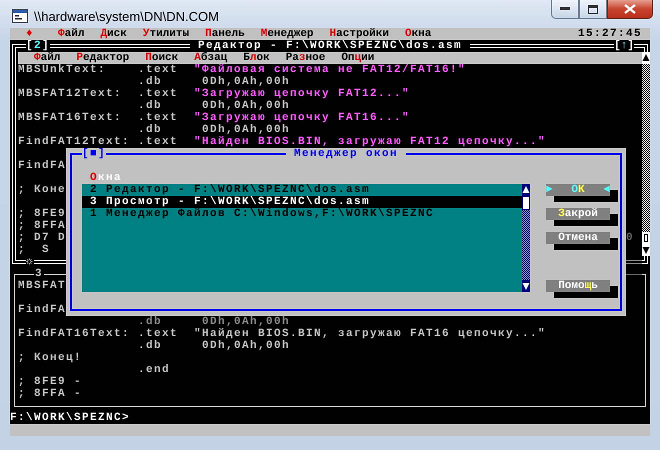 Image resolution: width=660 pixels, height=450 pixels. I want to click on menu-item: Окна, so click(418, 34).